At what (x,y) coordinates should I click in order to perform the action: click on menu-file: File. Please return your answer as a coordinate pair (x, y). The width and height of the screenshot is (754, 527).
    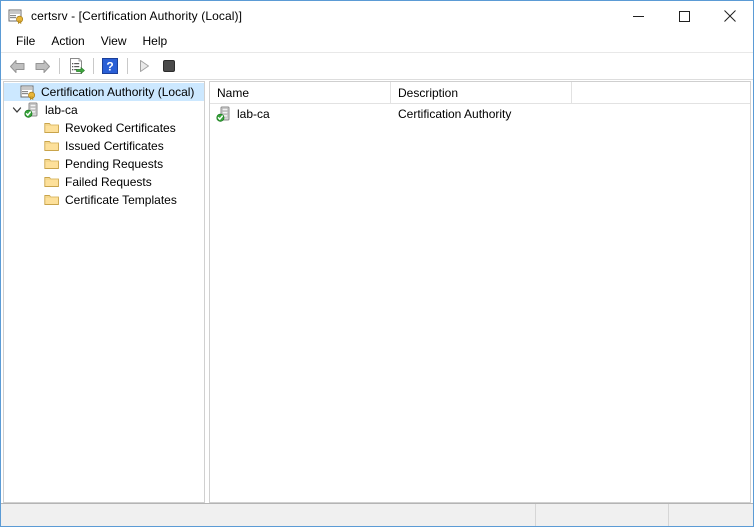
    Looking at the image, I should click on (25, 41).